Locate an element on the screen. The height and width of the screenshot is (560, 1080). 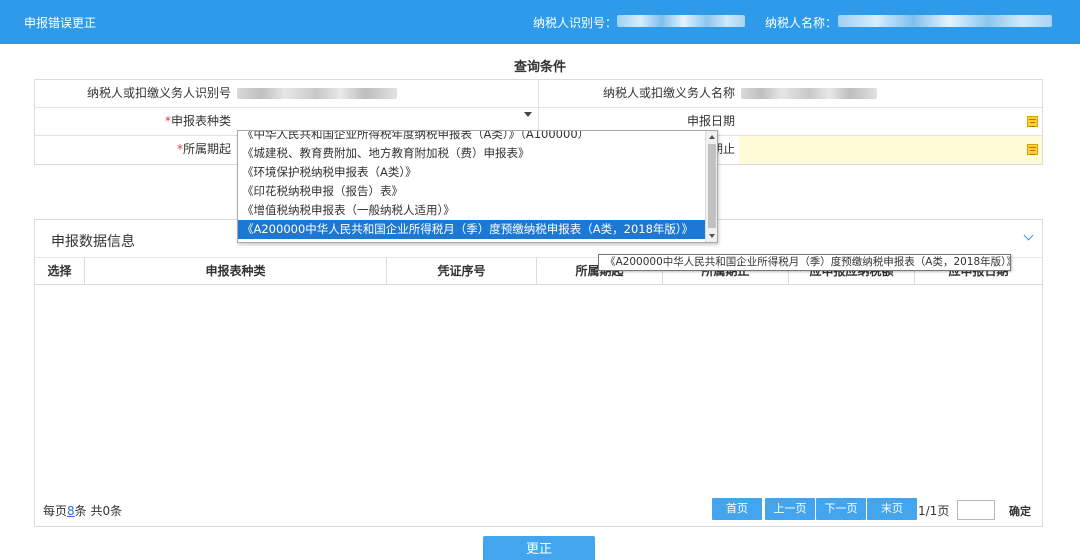
page-confirm-button: 确定 is located at coordinates (1020, 511).